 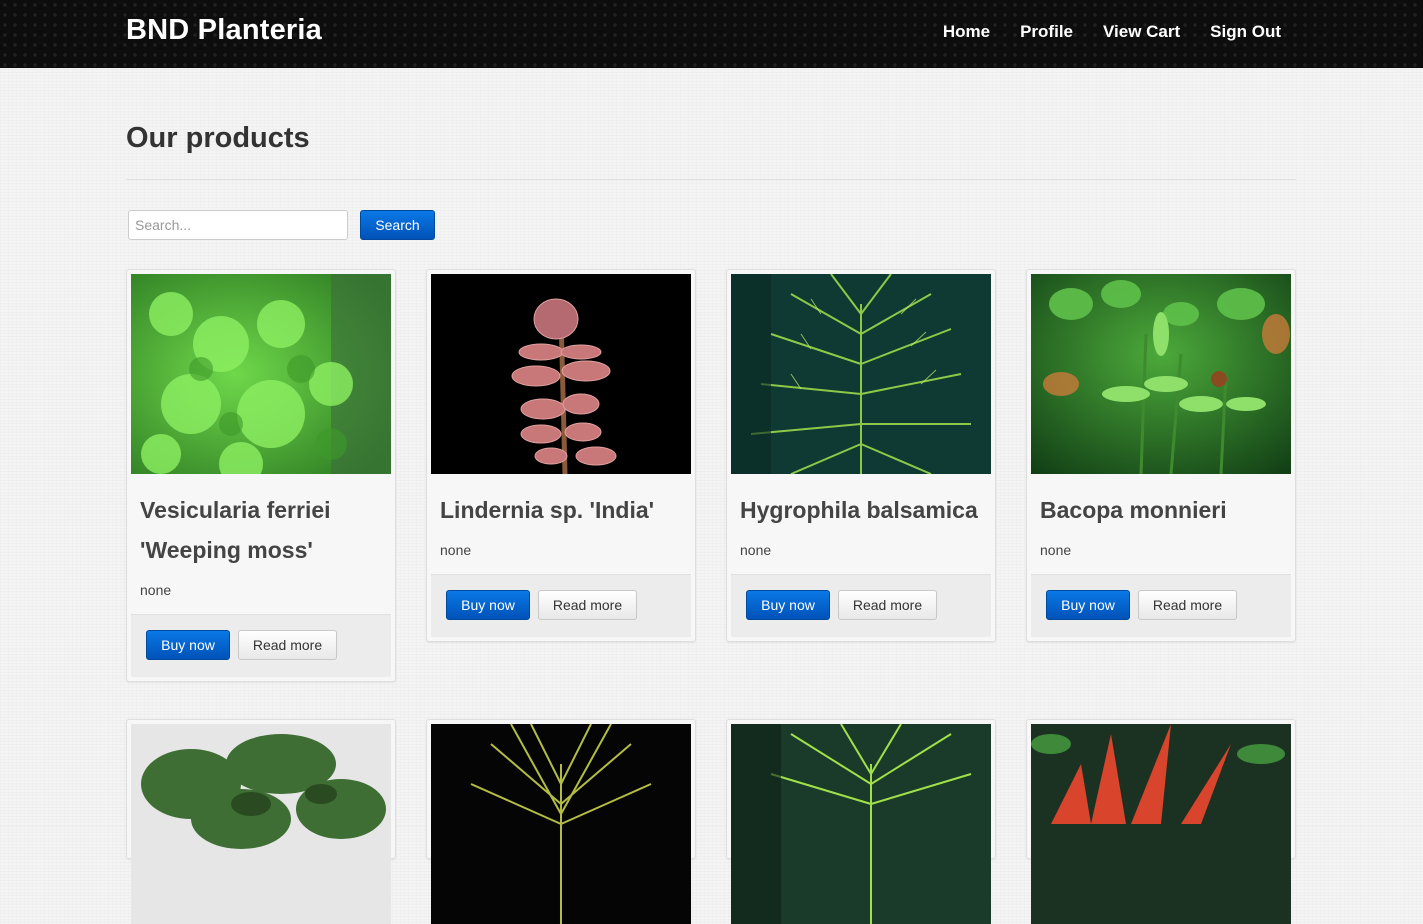 What do you see at coordinates (224, 30) in the screenshot?
I see `brand-logo: BND Planteria` at bounding box center [224, 30].